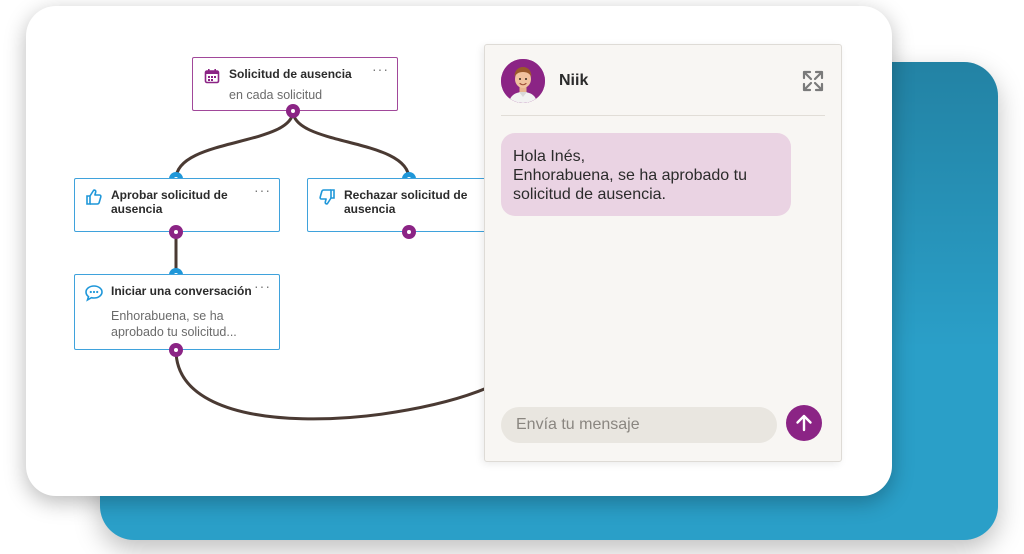 Image resolution: width=1024 pixels, height=554 pixels. Describe the element at coordinates (181, 291) in the screenshot. I see `node-title: Iniciar una conversación` at that location.